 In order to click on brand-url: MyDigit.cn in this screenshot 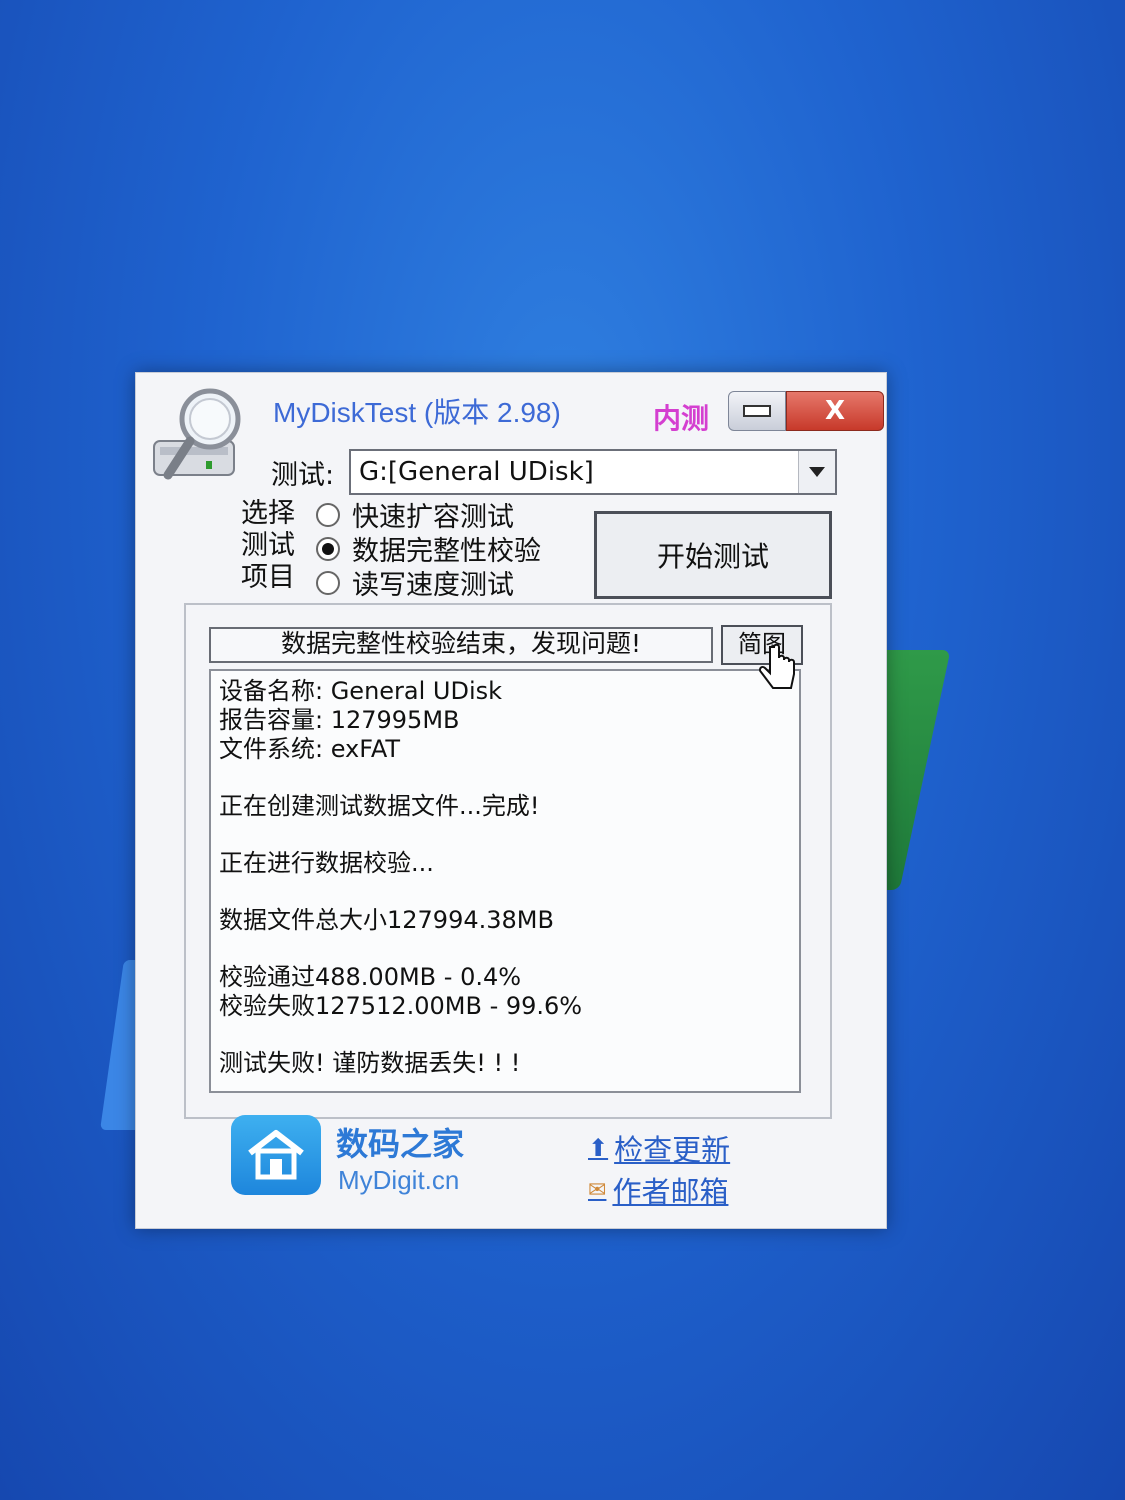, I will do `click(398, 1180)`.